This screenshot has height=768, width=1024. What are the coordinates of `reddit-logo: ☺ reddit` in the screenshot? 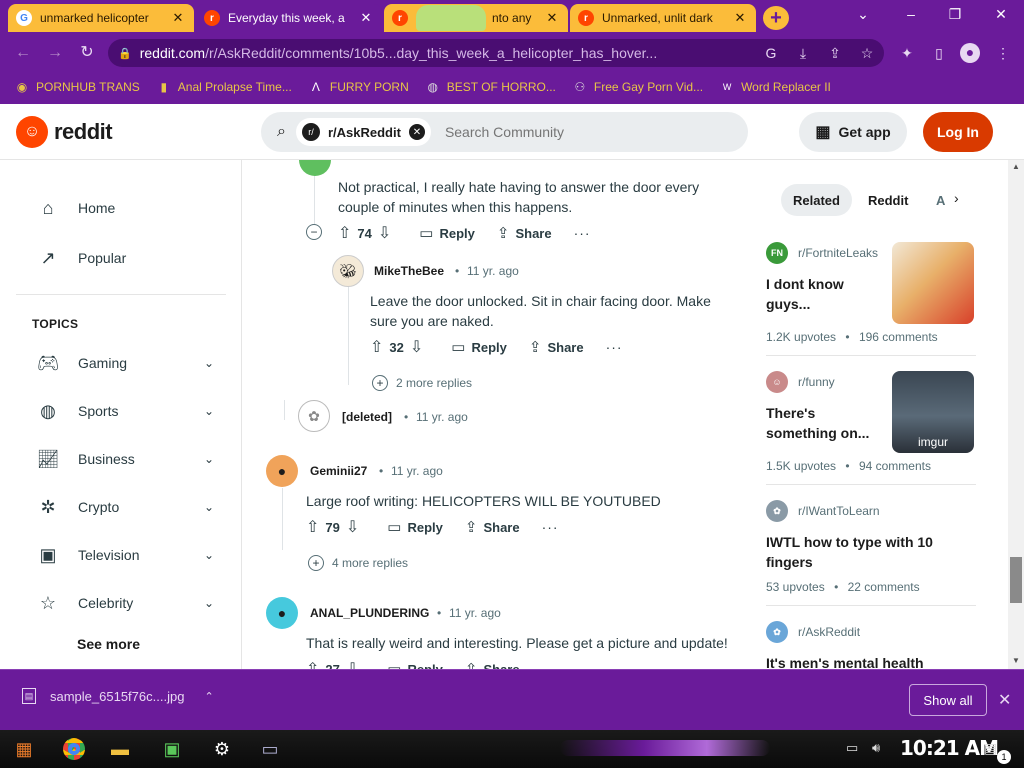 It's located at (64, 132).